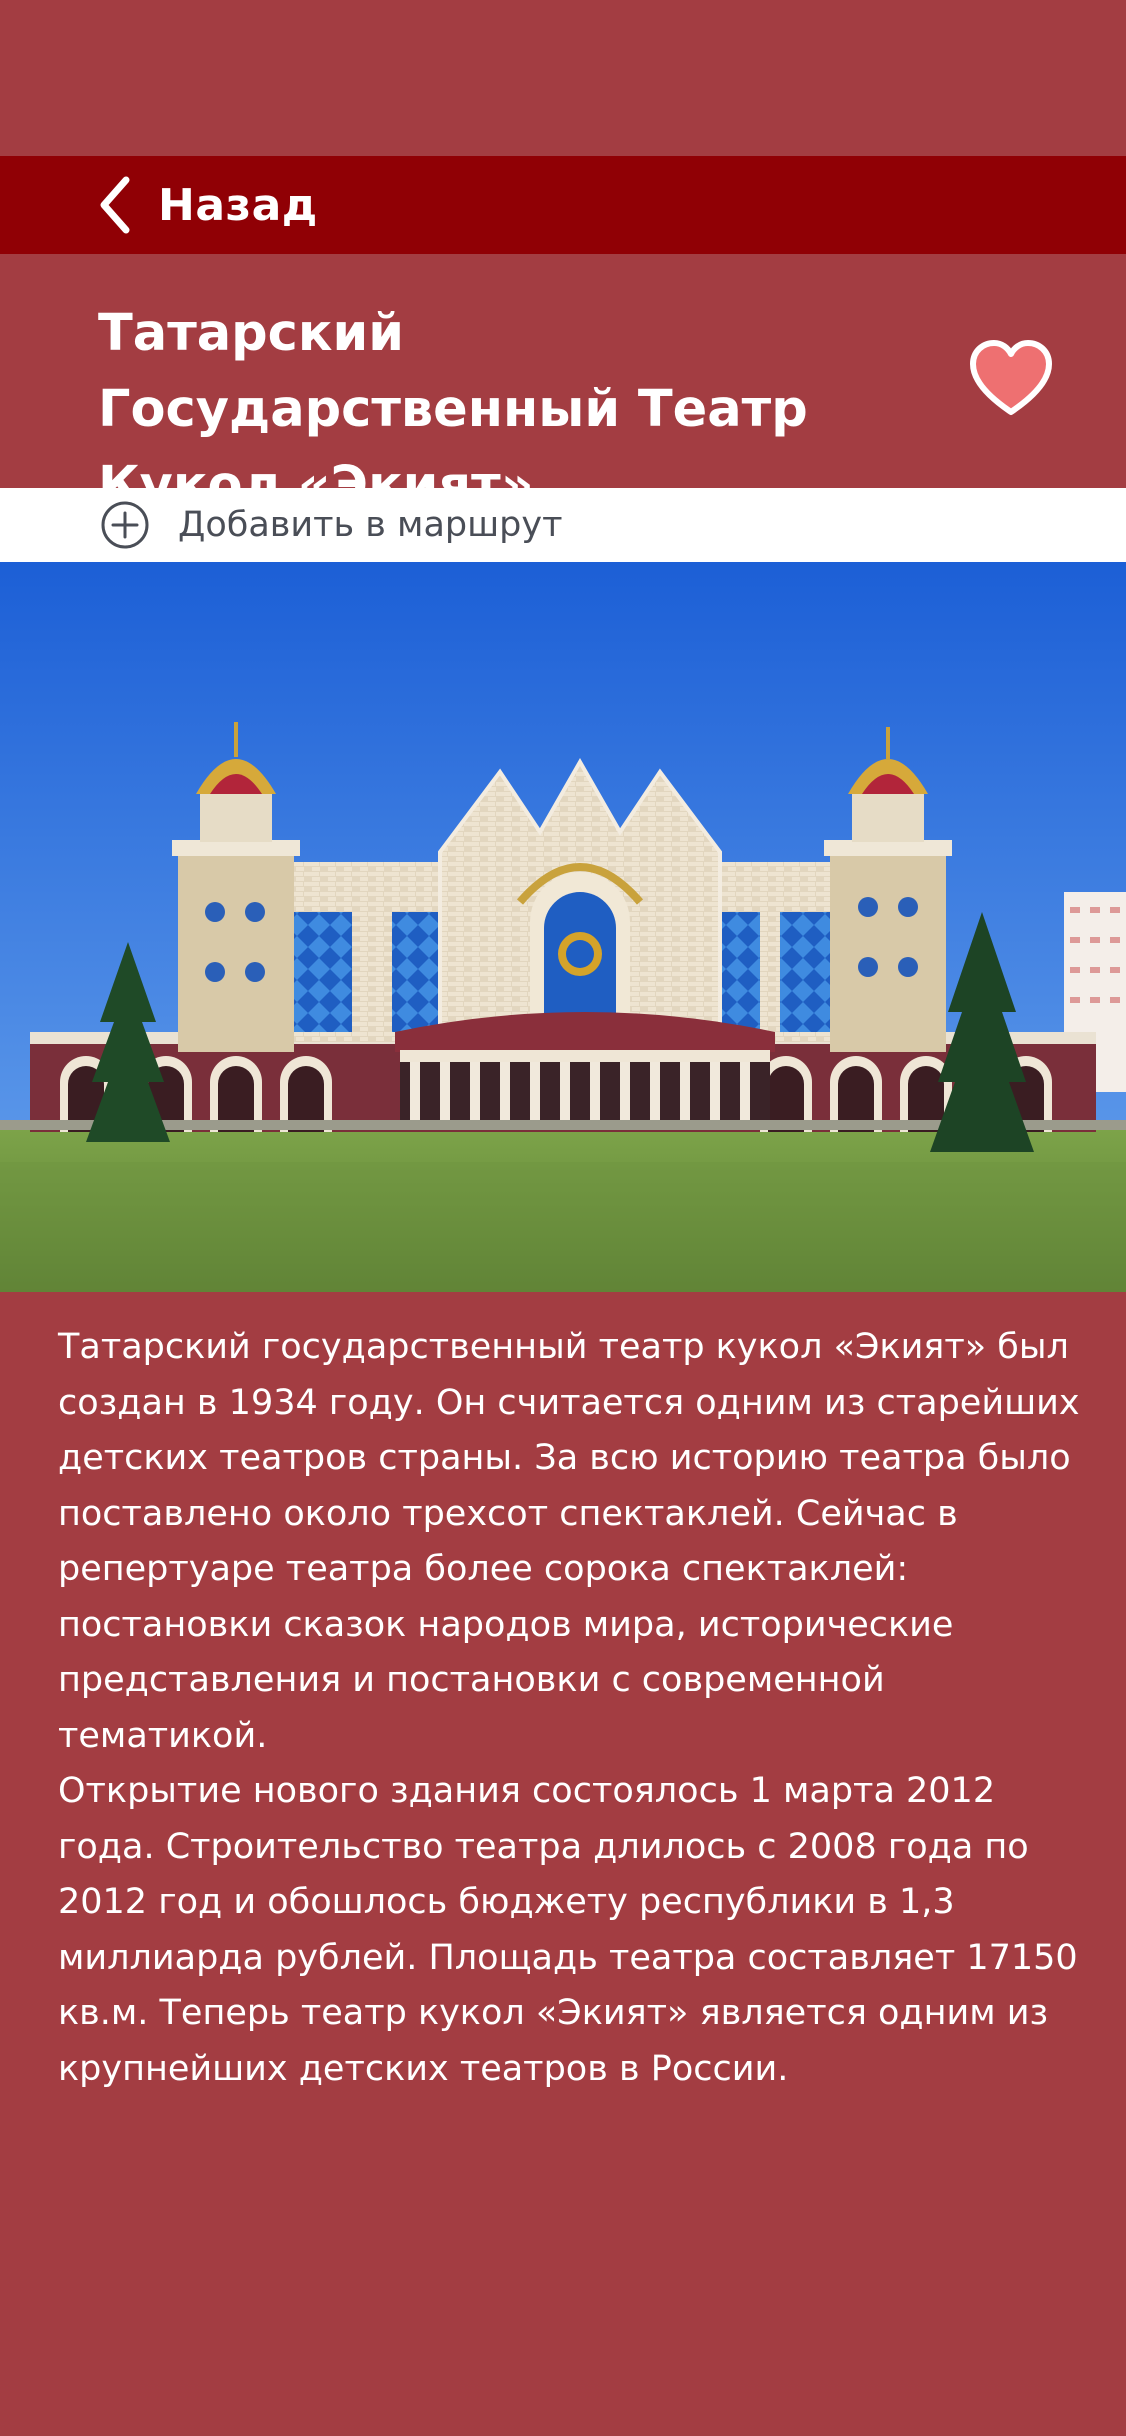 The image size is (1126, 2436). Describe the element at coordinates (370, 525) in the screenshot. I see `add-to-route-label: Добавить в маршрут` at that location.